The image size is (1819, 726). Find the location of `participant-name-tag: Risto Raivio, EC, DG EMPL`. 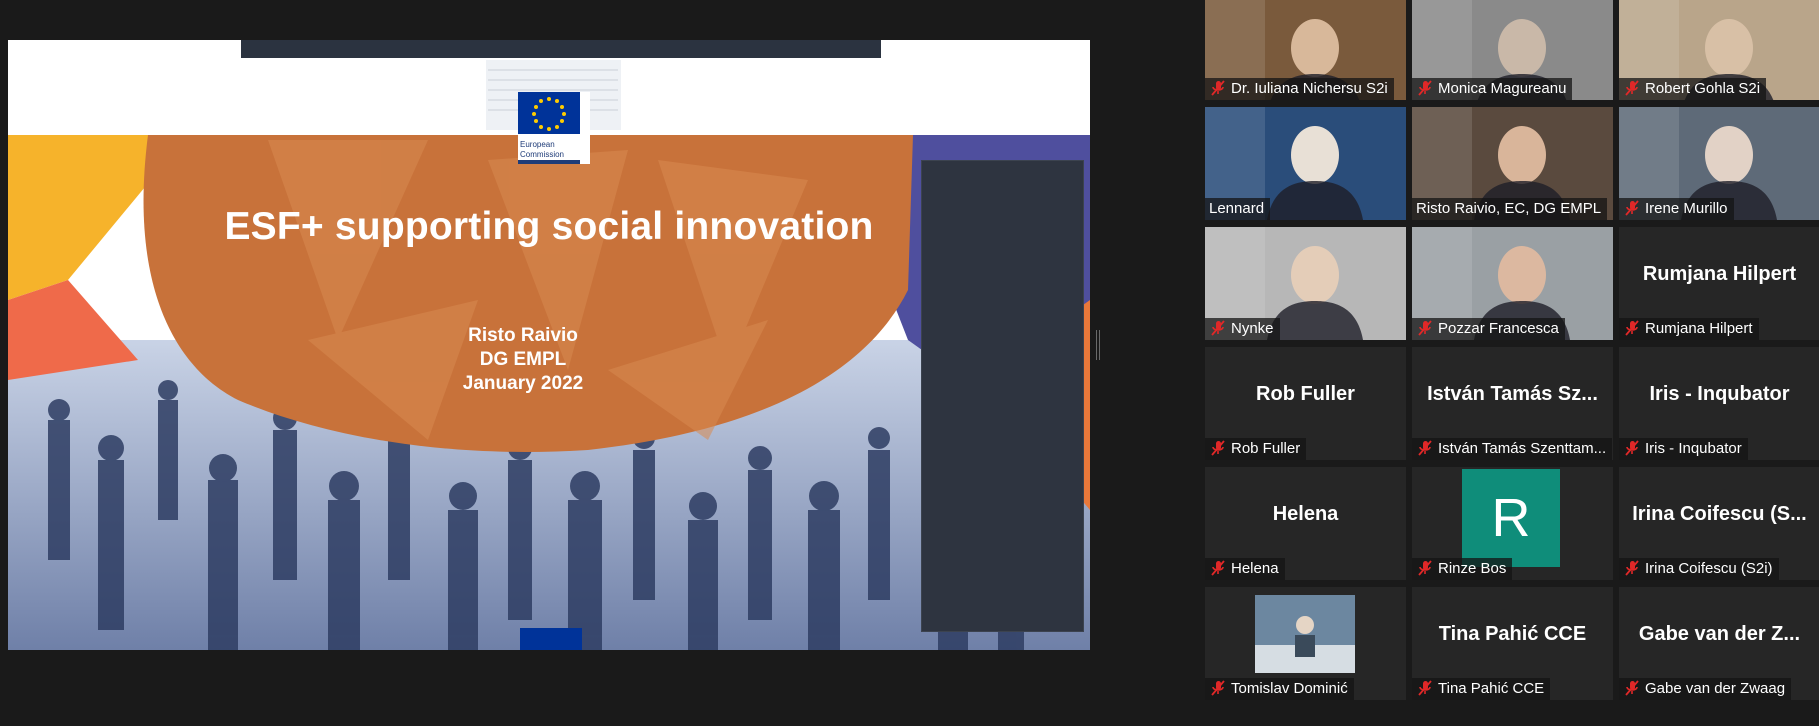

participant-name-tag: Risto Raivio, EC, DG EMPL is located at coordinates (1510, 209).